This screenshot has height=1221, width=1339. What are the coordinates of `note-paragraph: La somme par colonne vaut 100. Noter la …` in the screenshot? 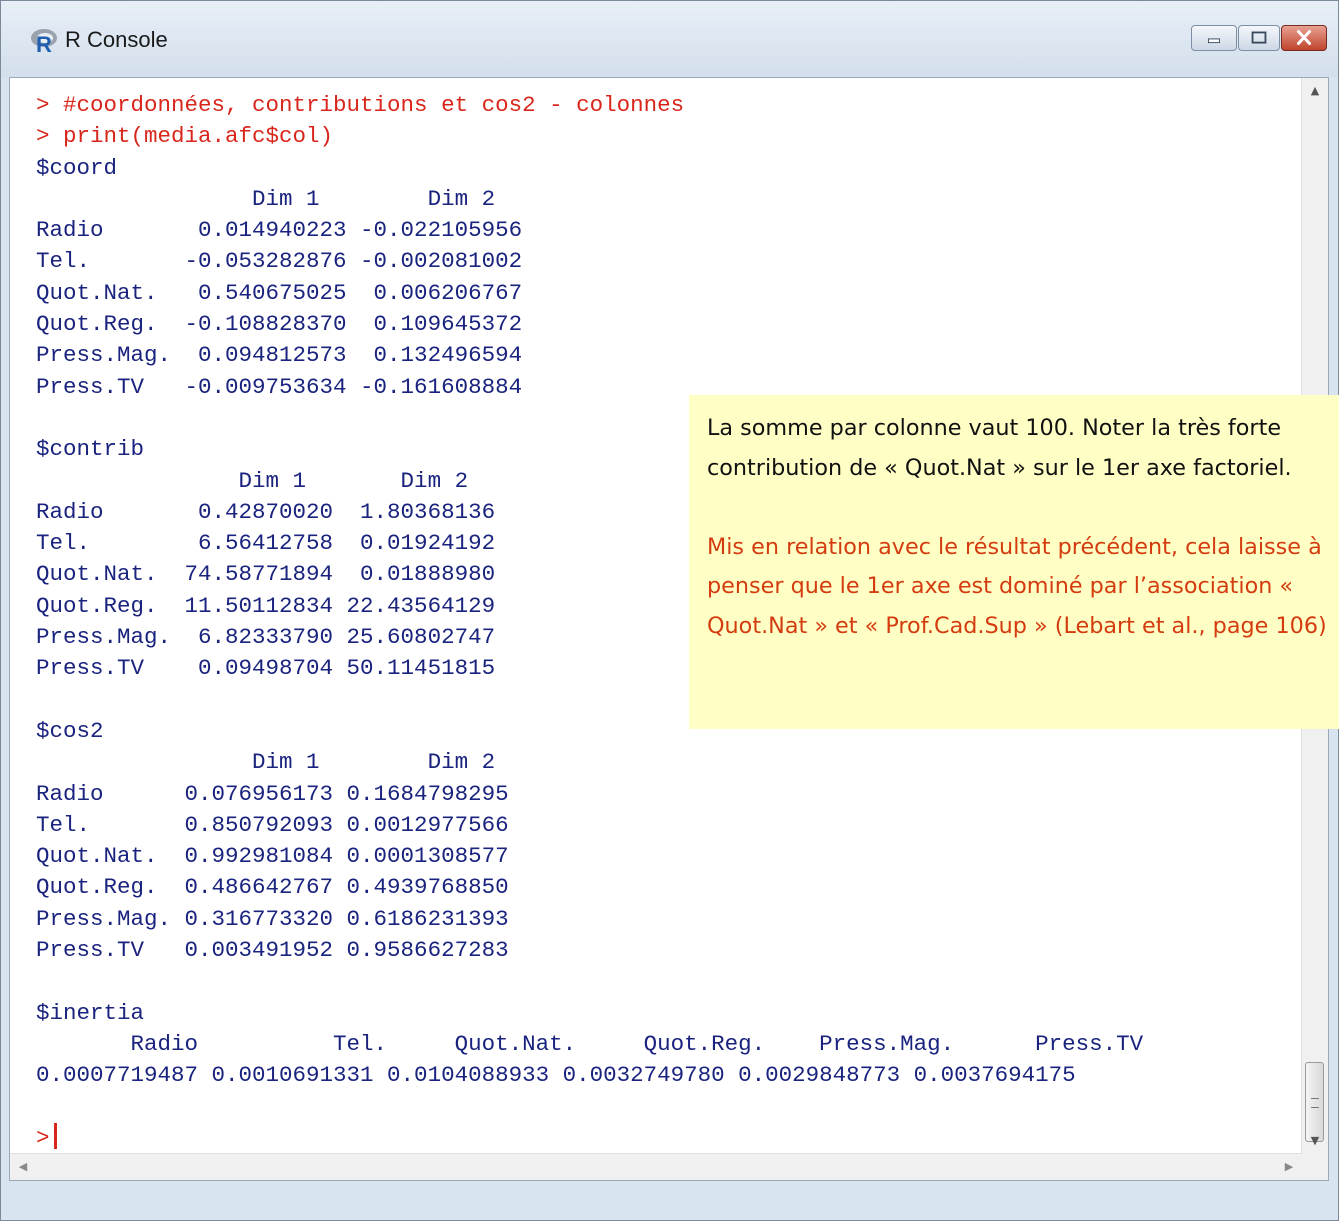 It's located at (999, 448).